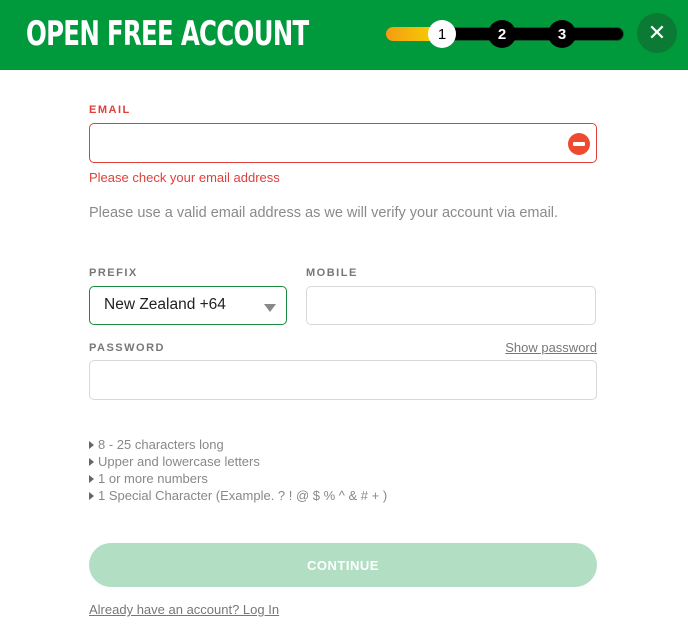 The width and height of the screenshot is (688, 641). What do you see at coordinates (562, 34) in the screenshot?
I see `step-3: 3` at bounding box center [562, 34].